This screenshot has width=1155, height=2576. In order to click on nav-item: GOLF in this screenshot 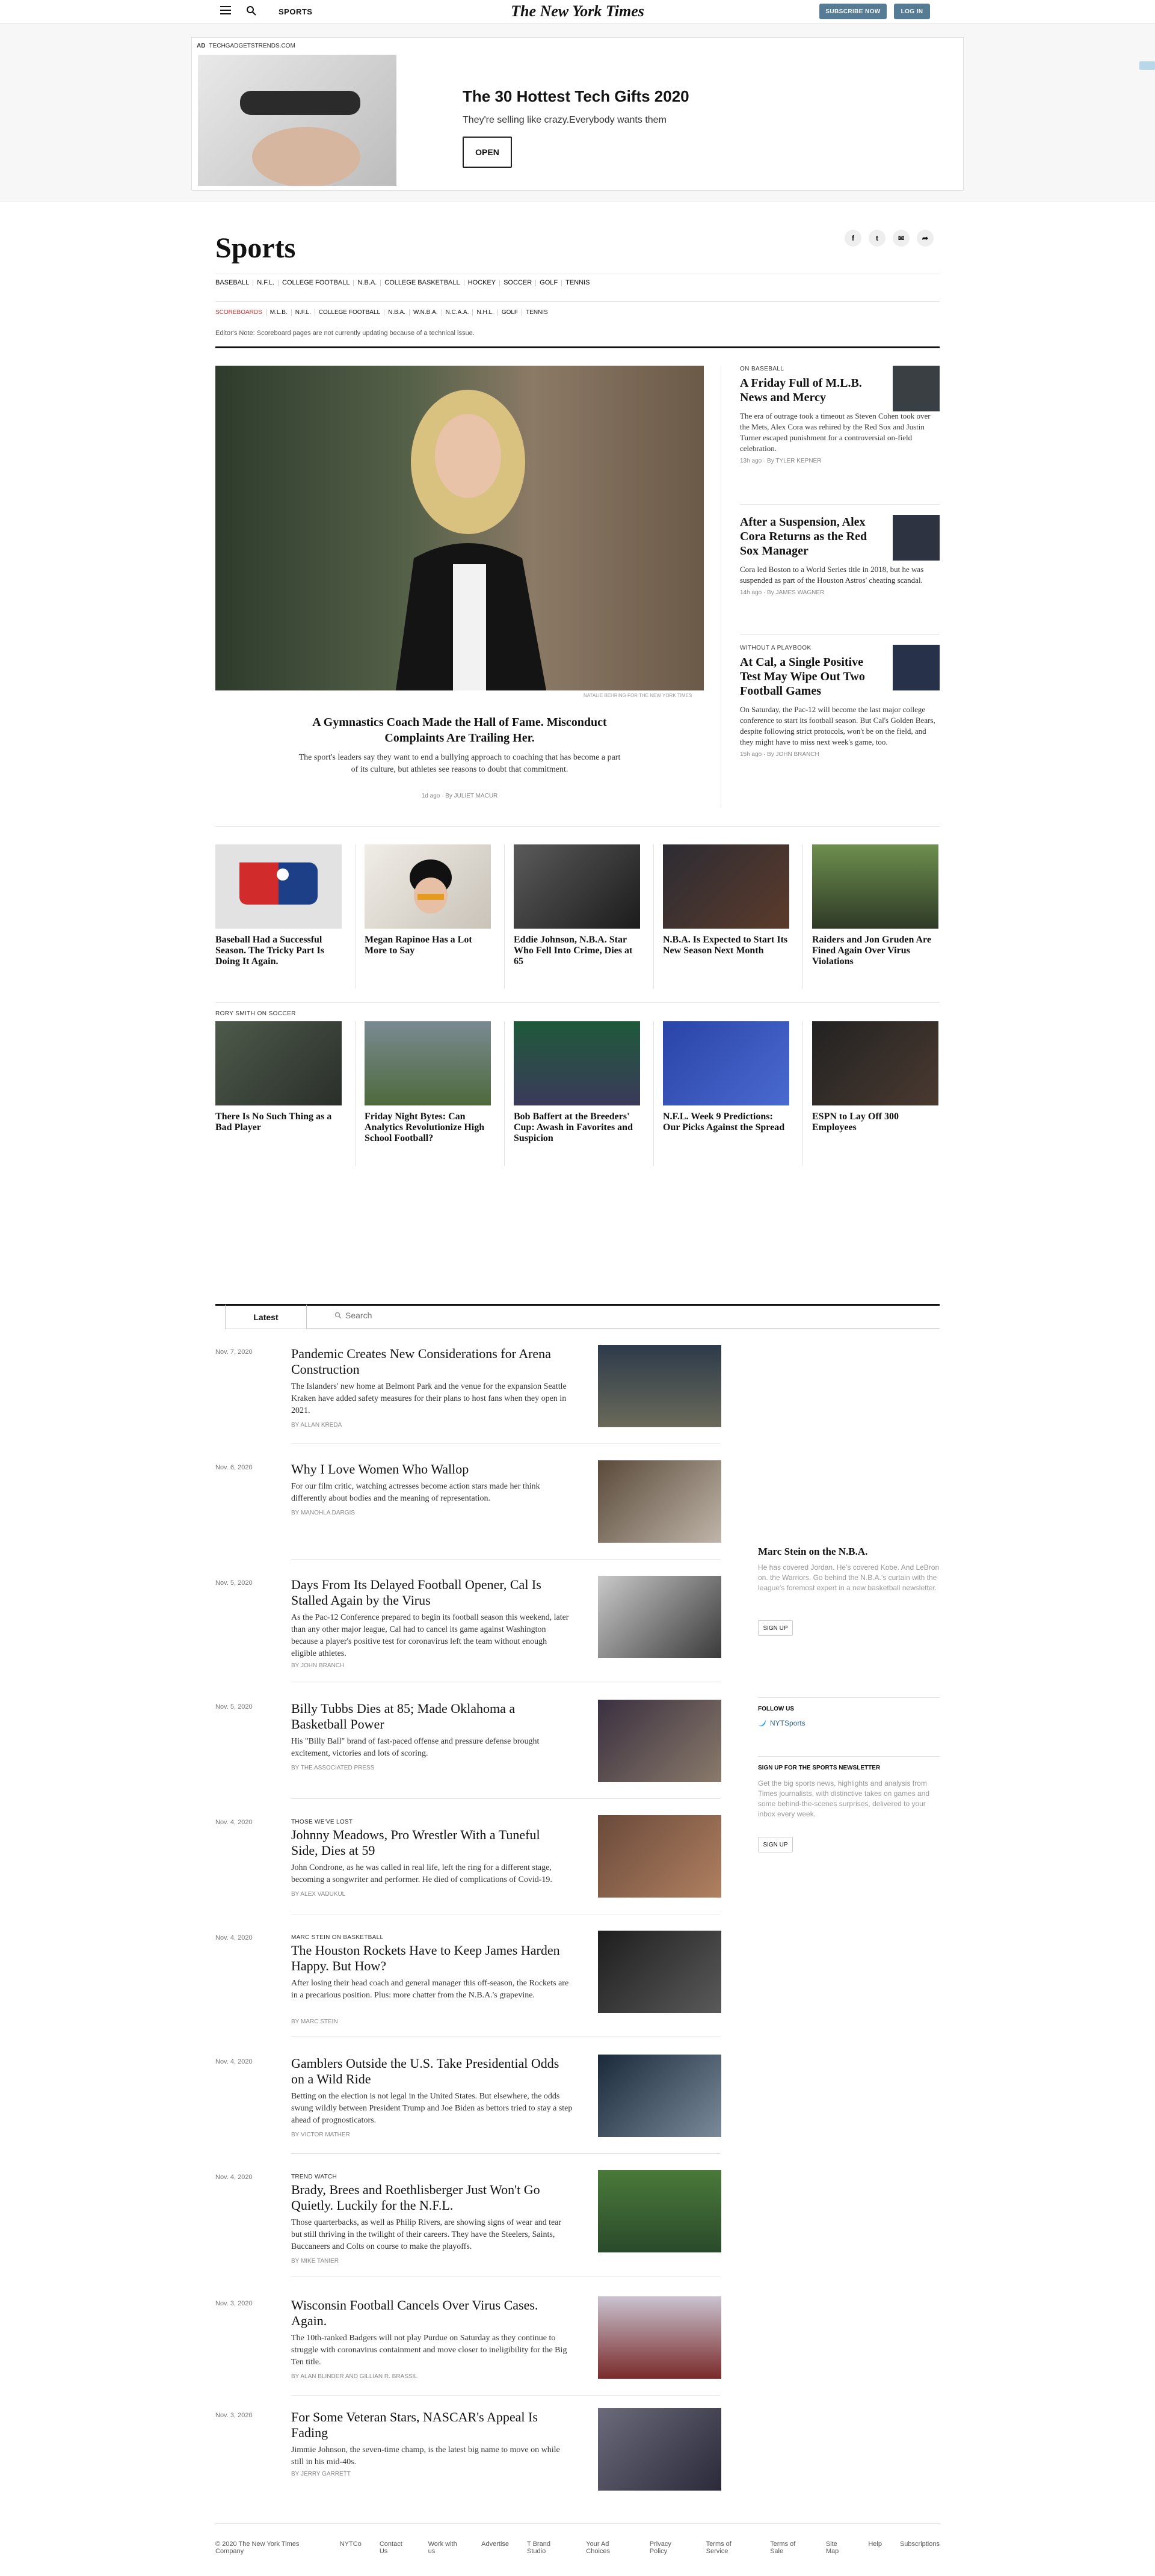, I will do `click(549, 283)`.